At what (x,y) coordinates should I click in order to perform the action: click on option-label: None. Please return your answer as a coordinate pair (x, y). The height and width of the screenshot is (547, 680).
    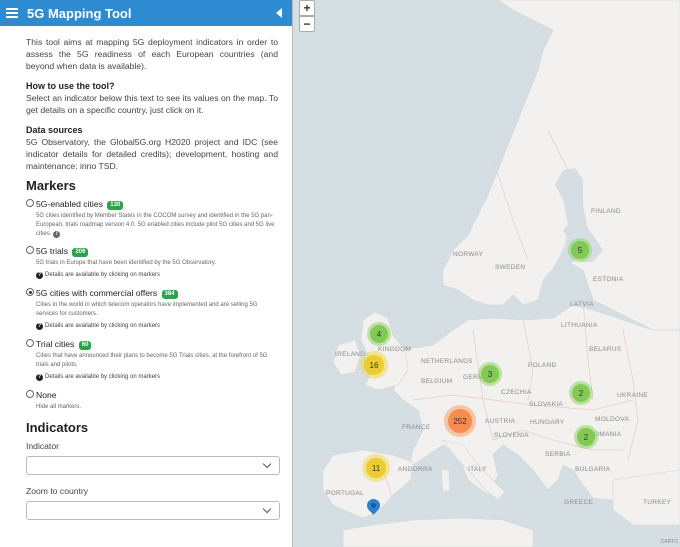
    Looking at the image, I should click on (46, 395).